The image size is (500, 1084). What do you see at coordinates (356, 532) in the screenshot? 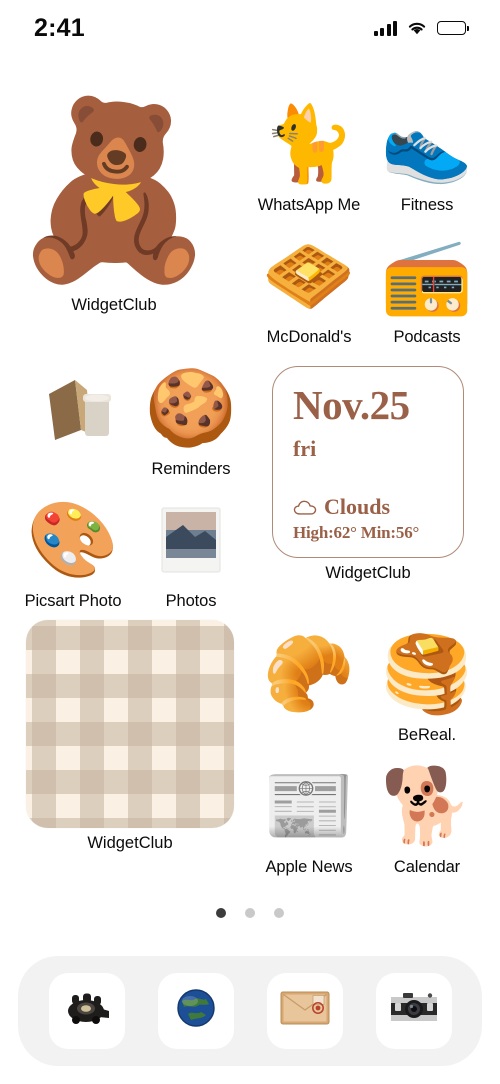
I see `weather-temps: High:62° Min:56°` at bounding box center [356, 532].